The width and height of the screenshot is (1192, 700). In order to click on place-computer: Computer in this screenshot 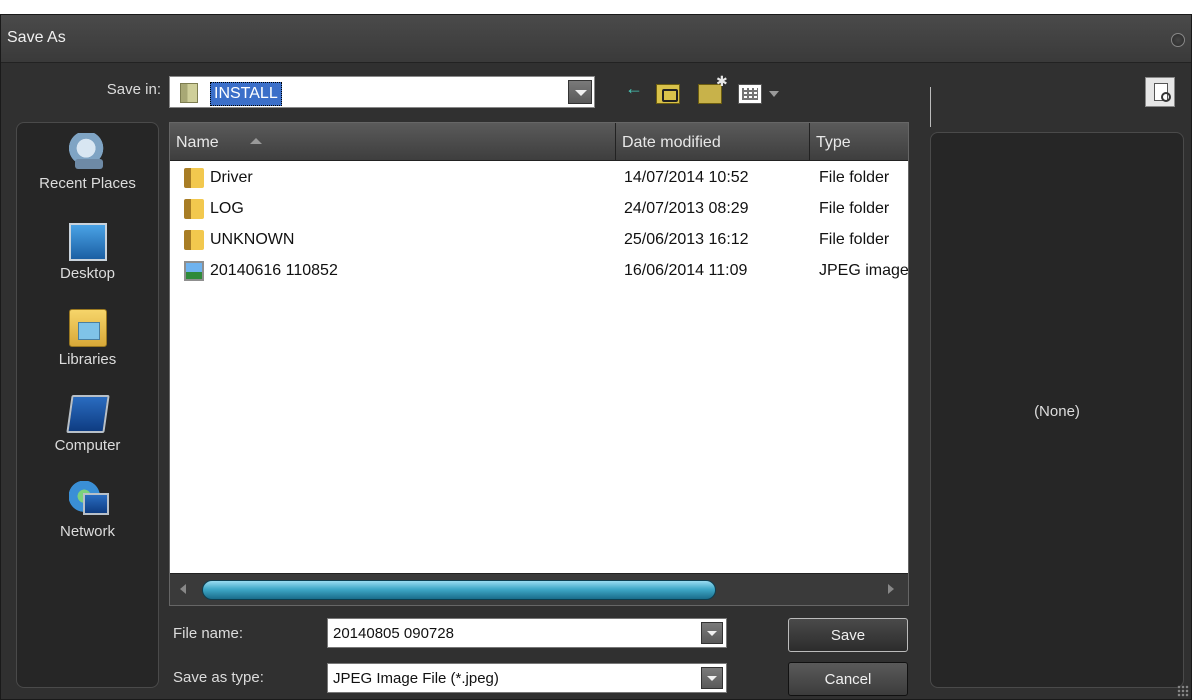, I will do `click(87, 424)`.